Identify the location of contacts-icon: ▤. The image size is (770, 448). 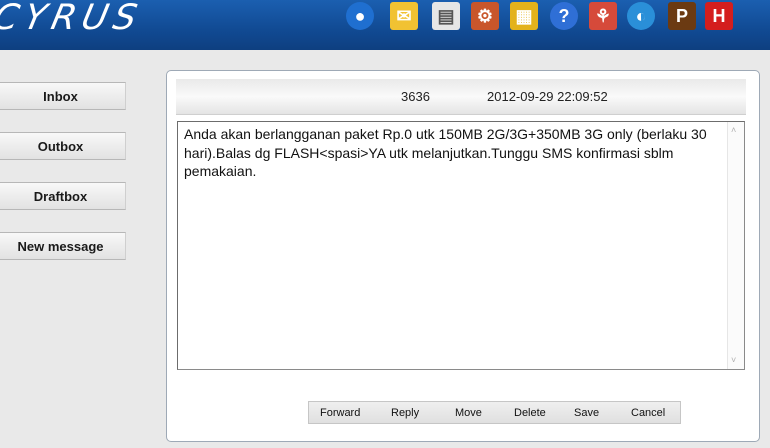
(446, 16).